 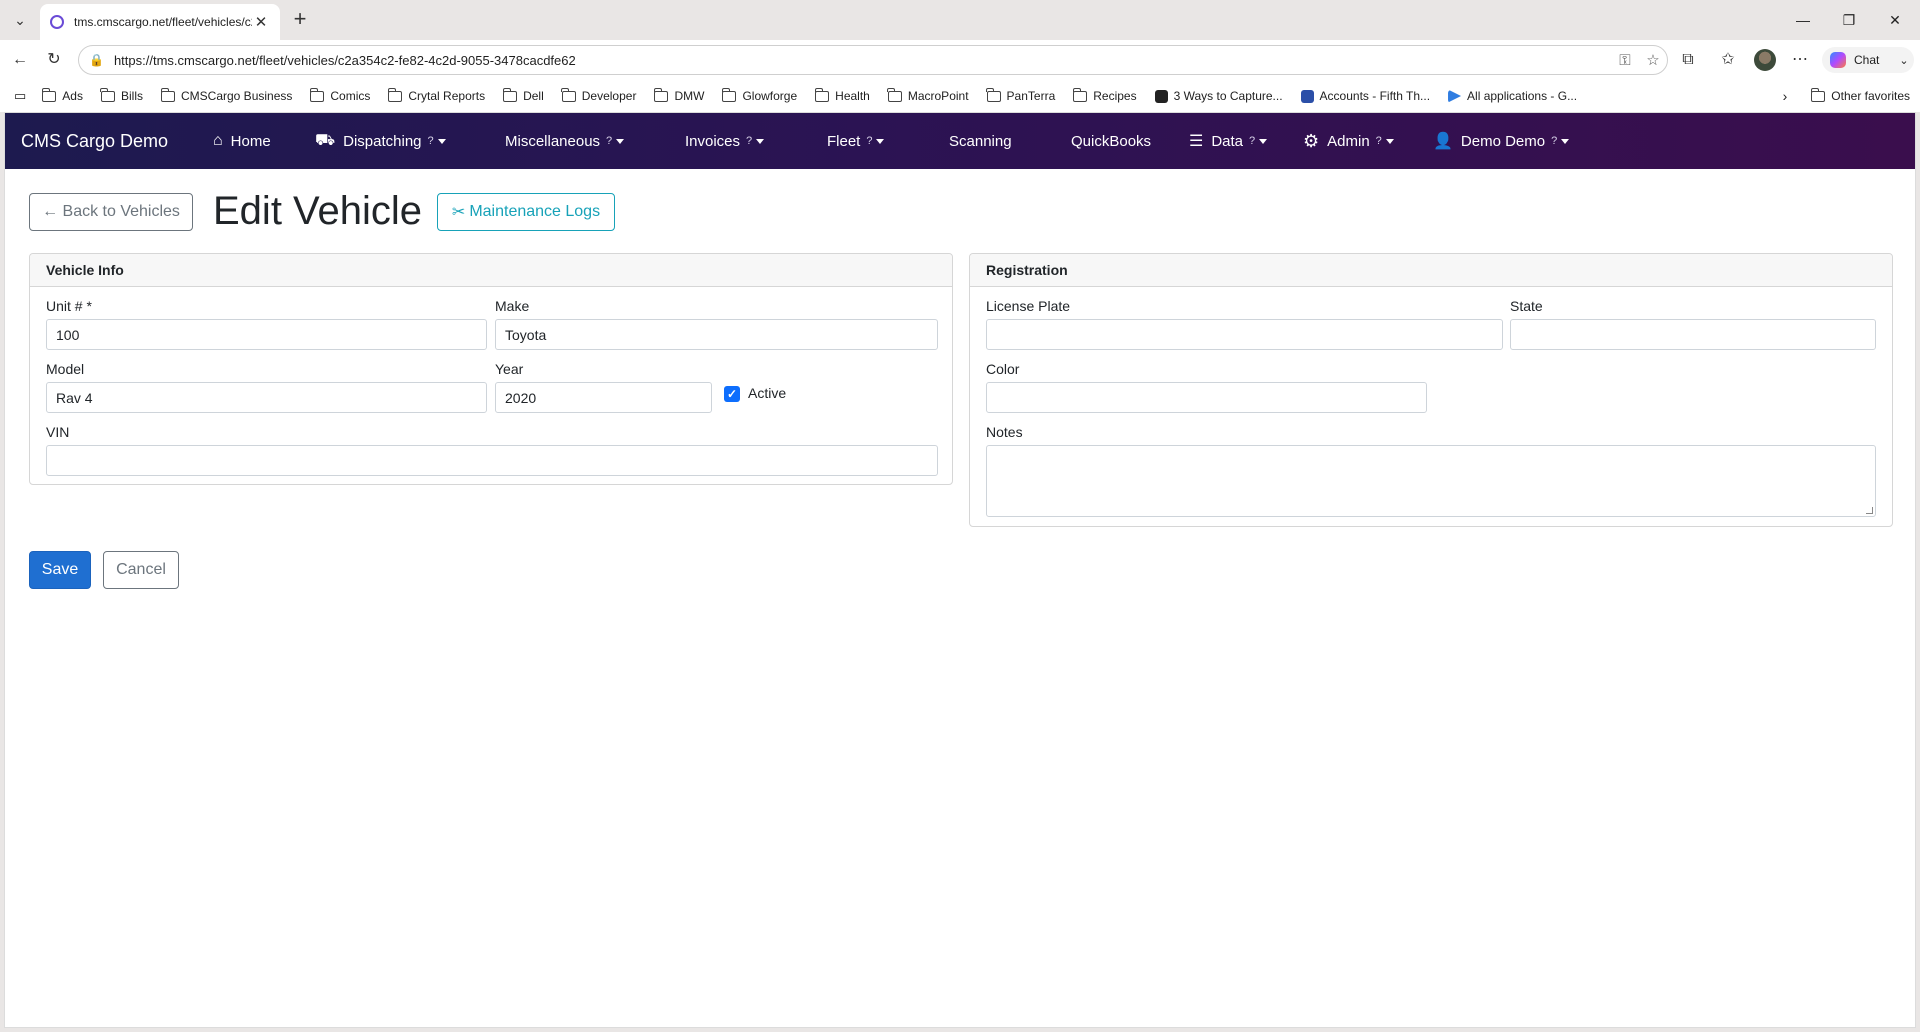 I want to click on other-favorites: Other favorites, so click(x=1860, y=95).